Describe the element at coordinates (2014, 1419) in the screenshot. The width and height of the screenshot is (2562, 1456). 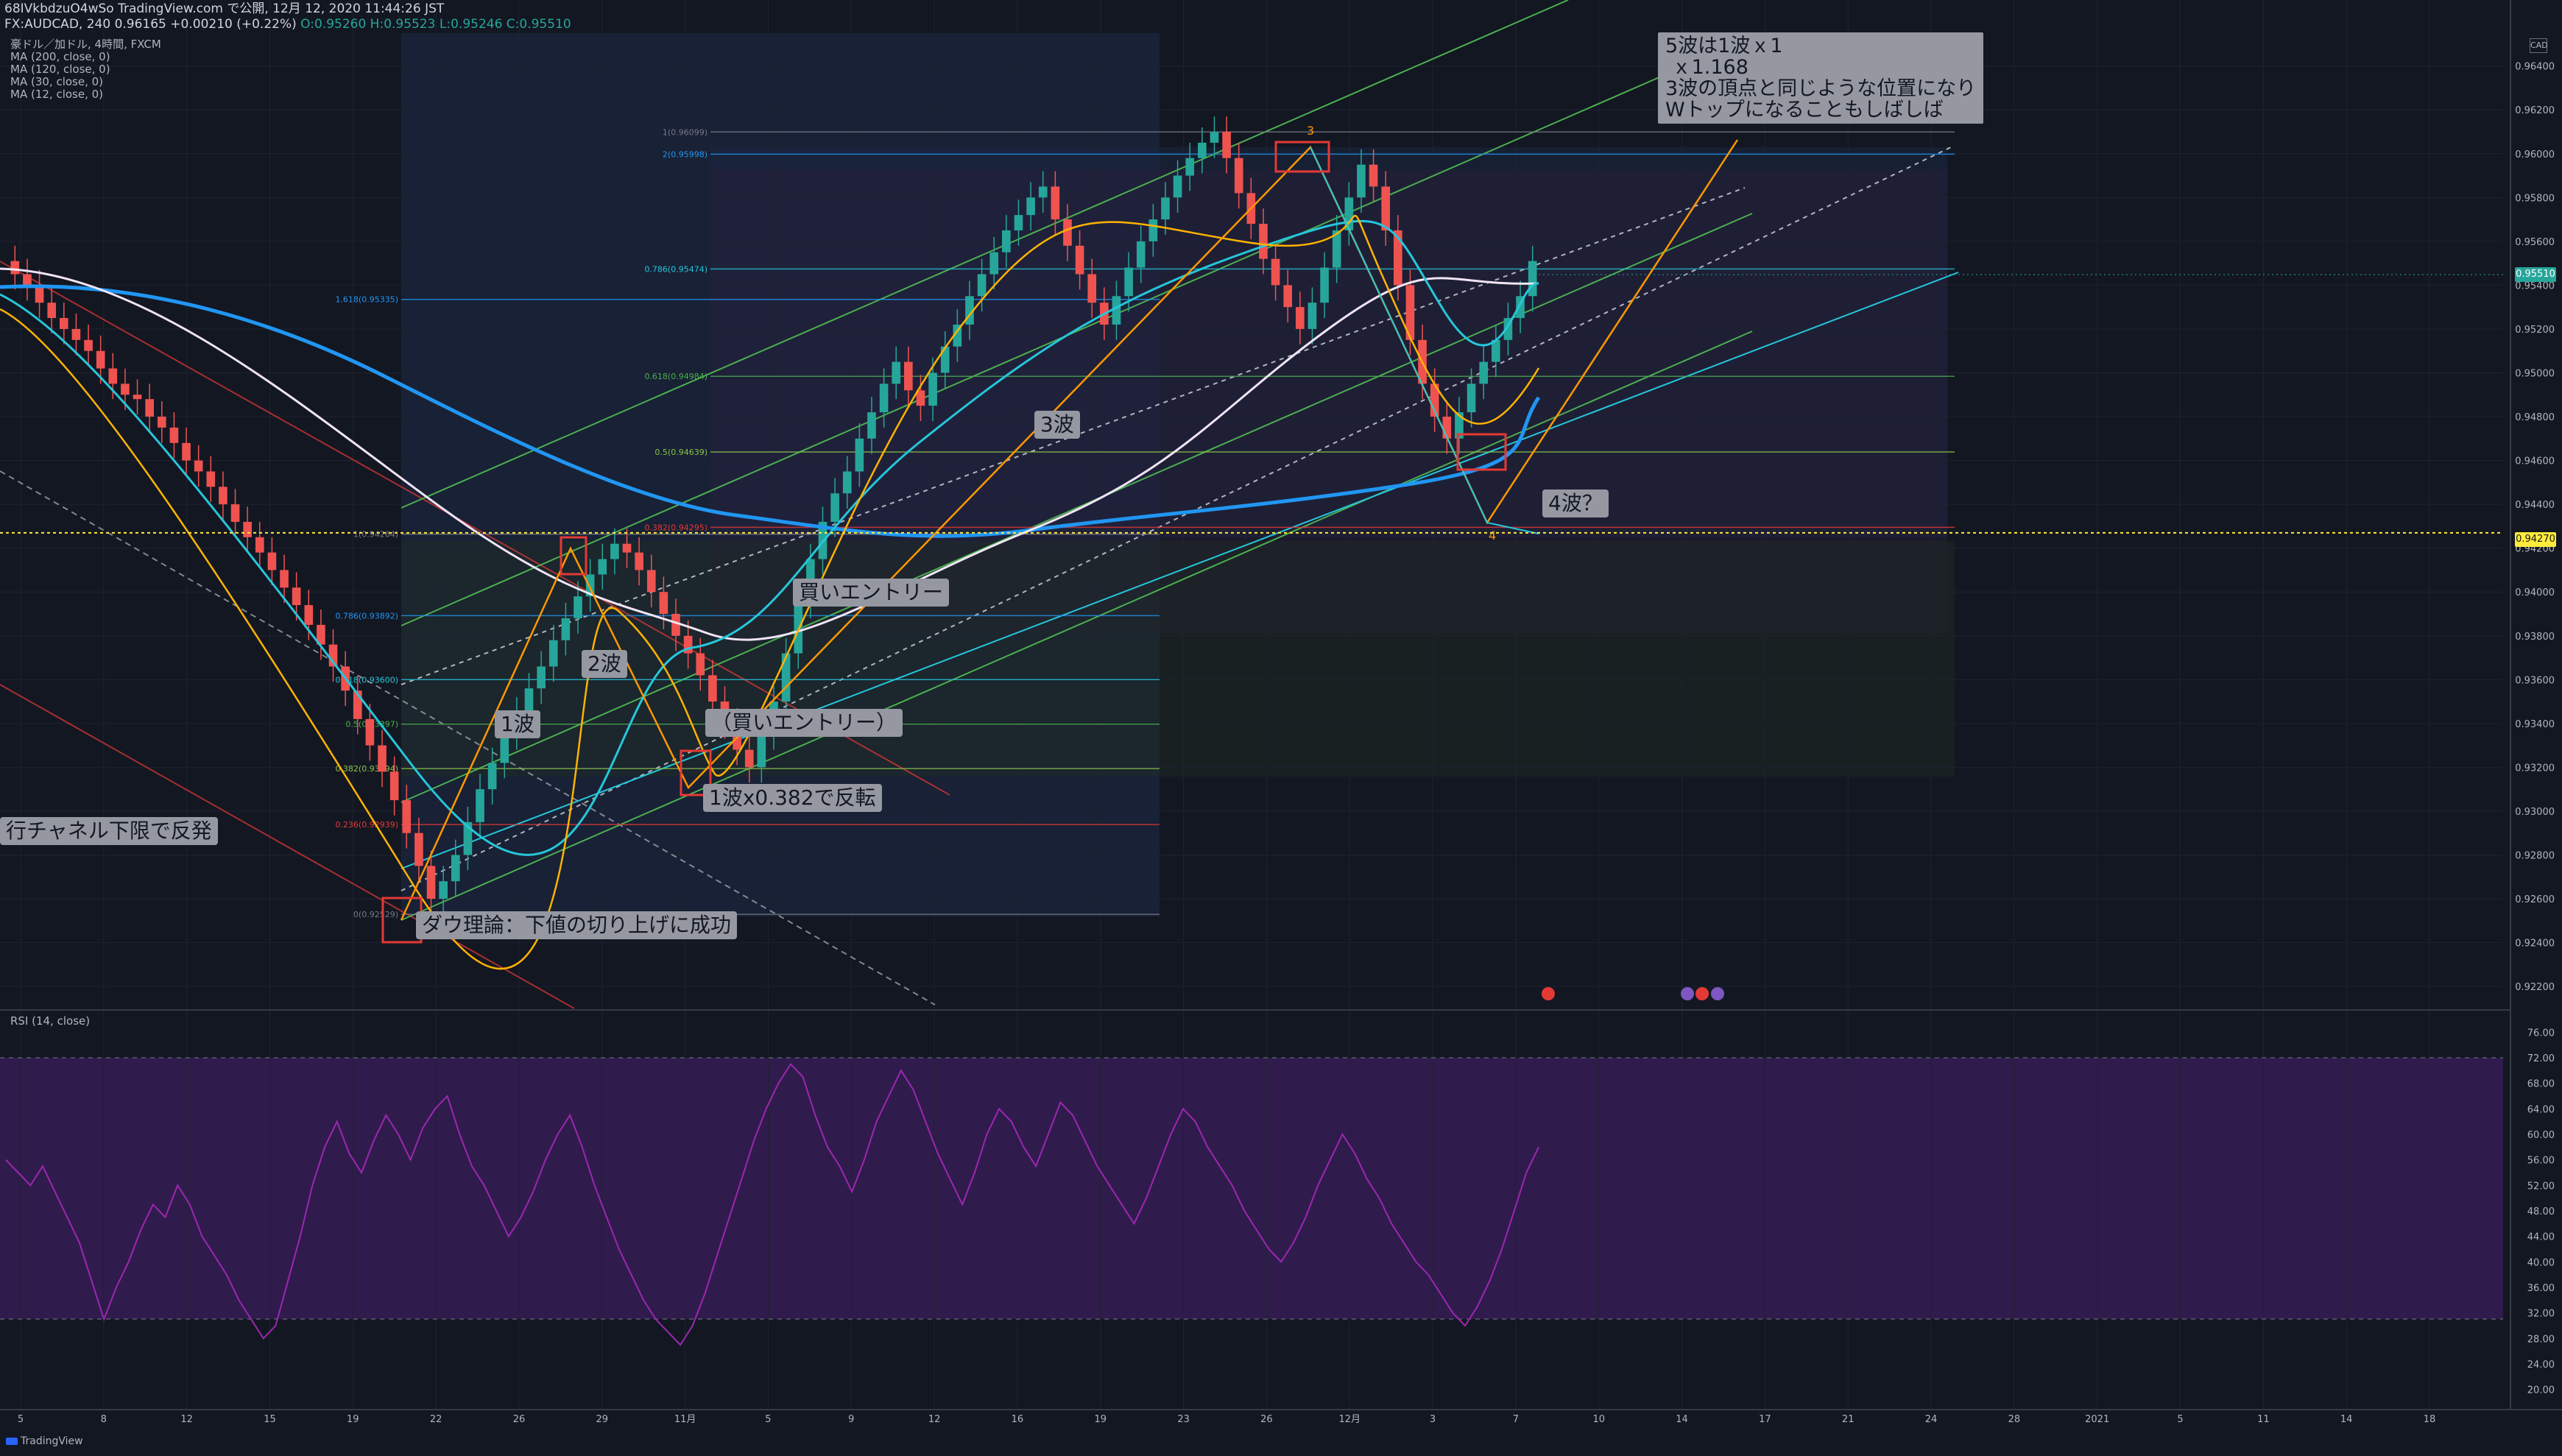
I see `time-tick-label: 28` at that location.